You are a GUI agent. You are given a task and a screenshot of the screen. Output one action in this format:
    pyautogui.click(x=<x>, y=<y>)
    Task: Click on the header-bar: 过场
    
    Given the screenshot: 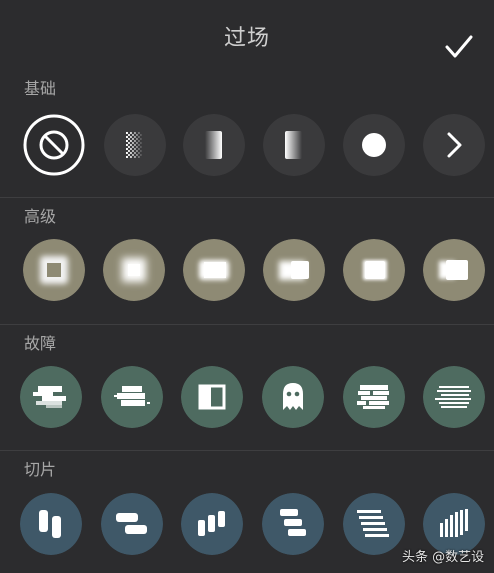 What is the action you would take?
    pyautogui.click(x=247, y=35)
    